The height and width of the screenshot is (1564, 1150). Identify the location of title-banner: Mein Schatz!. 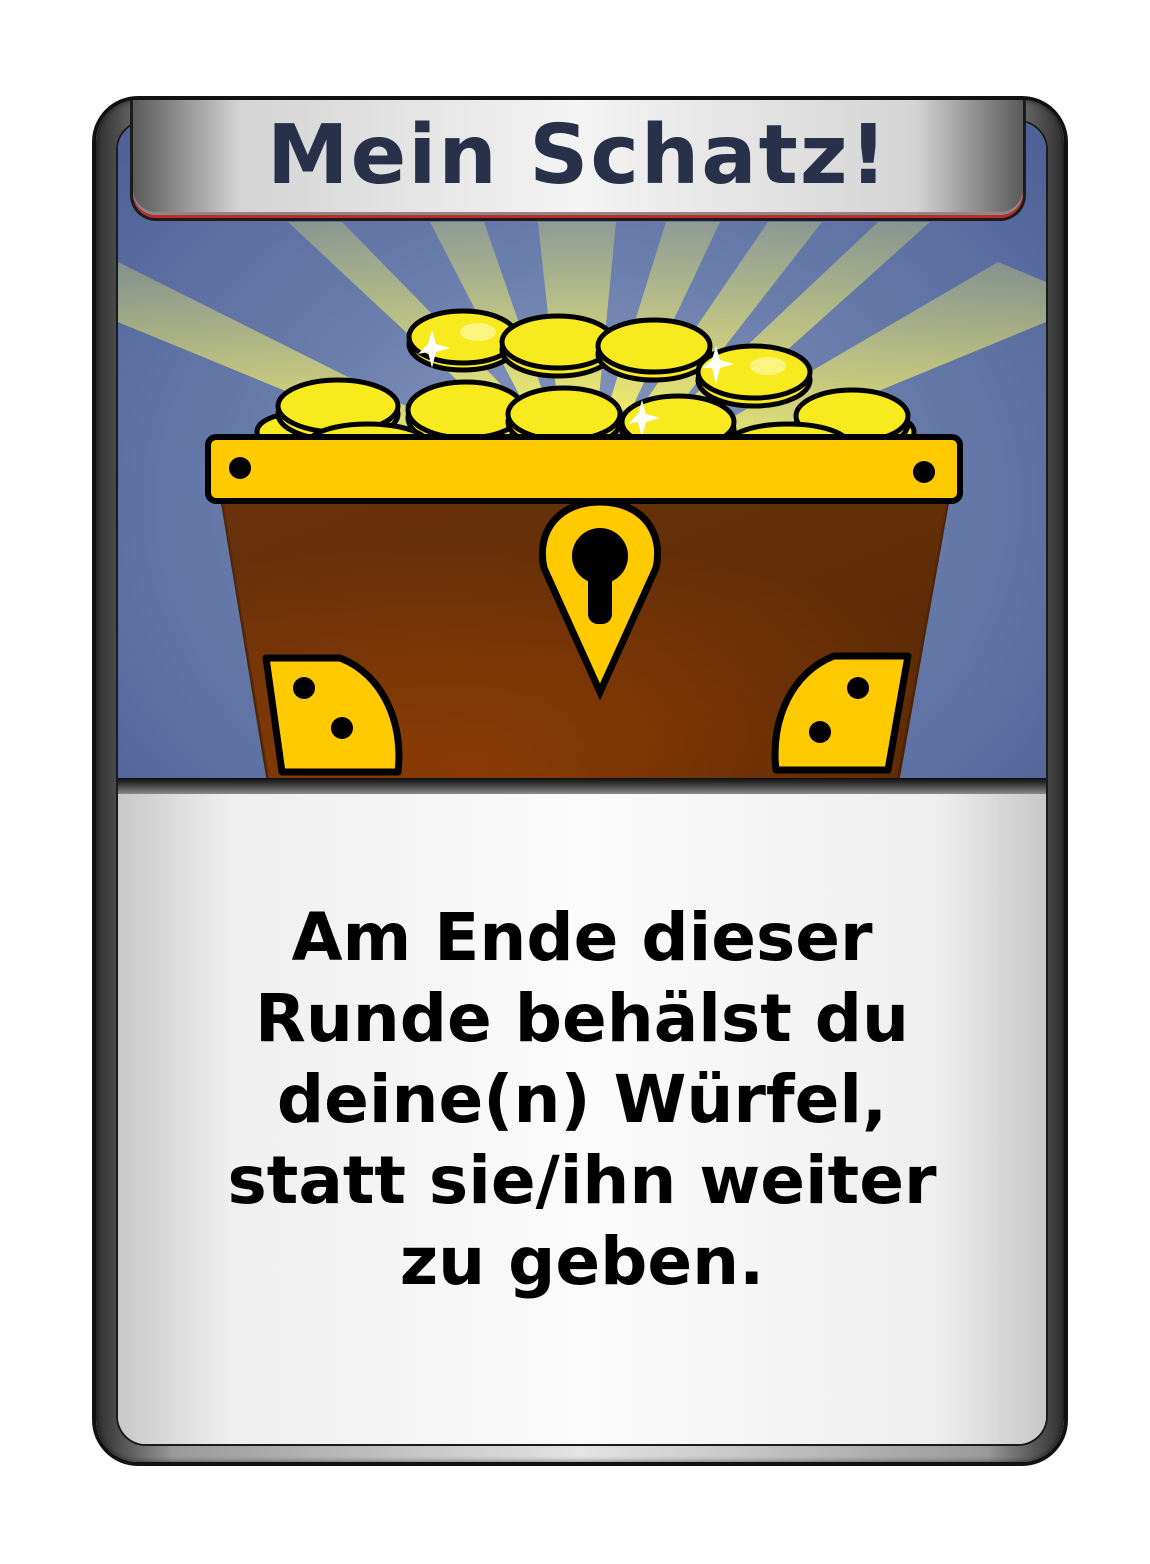
(578, 160).